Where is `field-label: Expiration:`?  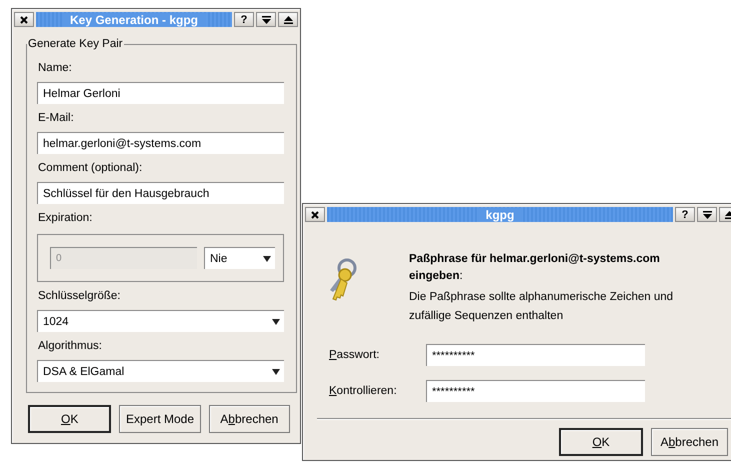
field-label: Expiration: is located at coordinates (66, 218).